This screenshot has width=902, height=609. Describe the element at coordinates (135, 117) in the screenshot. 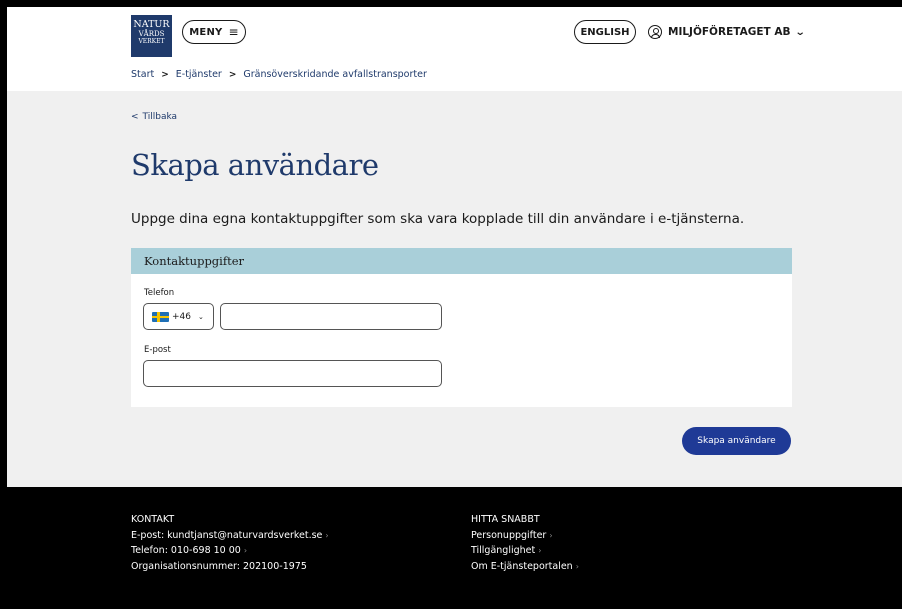

I see `chevron-left-icon: <` at that location.